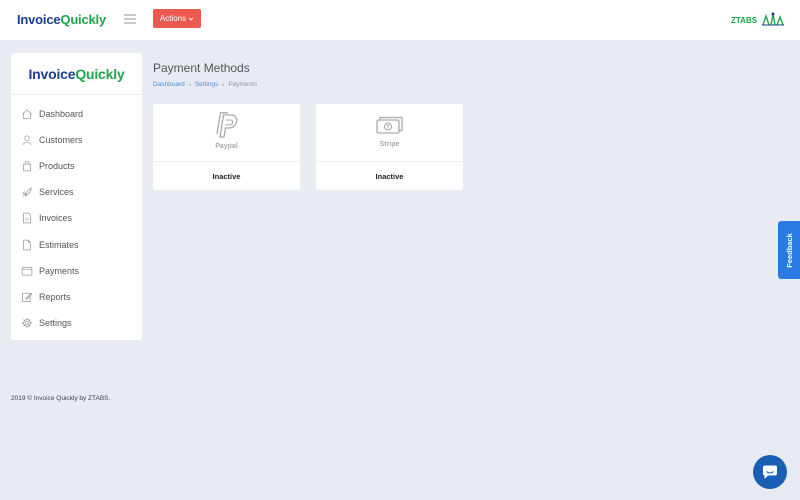 The width and height of the screenshot is (800, 500). I want to click on sidebar-item-label: Invoices, so click(56, 218).